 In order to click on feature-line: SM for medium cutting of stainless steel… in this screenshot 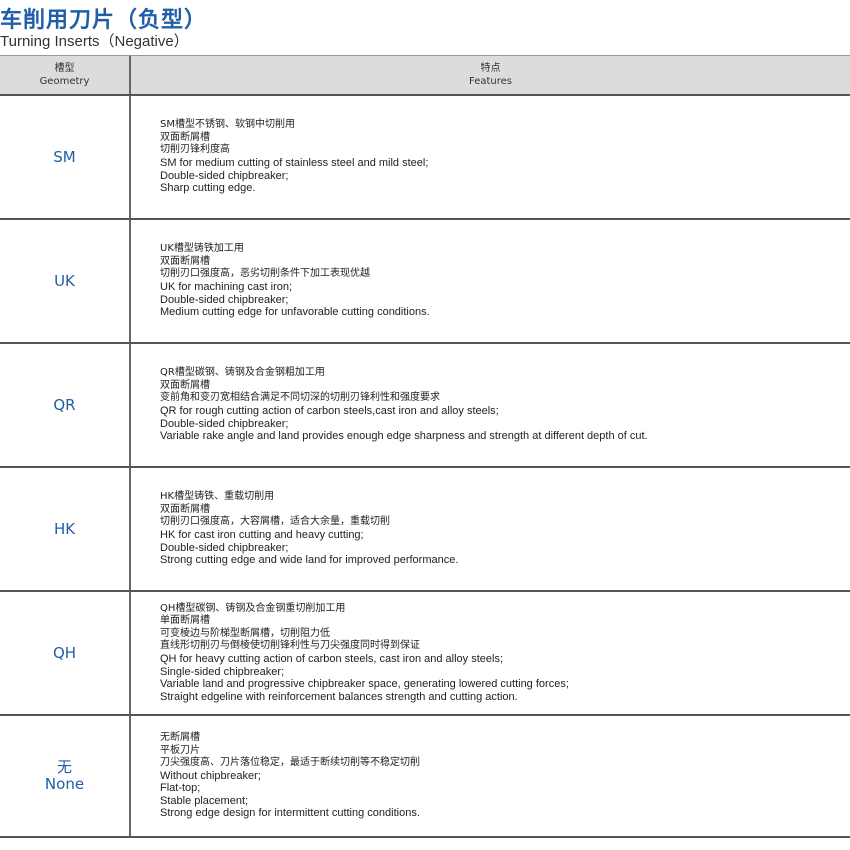, I will do `click(294, 163)`.